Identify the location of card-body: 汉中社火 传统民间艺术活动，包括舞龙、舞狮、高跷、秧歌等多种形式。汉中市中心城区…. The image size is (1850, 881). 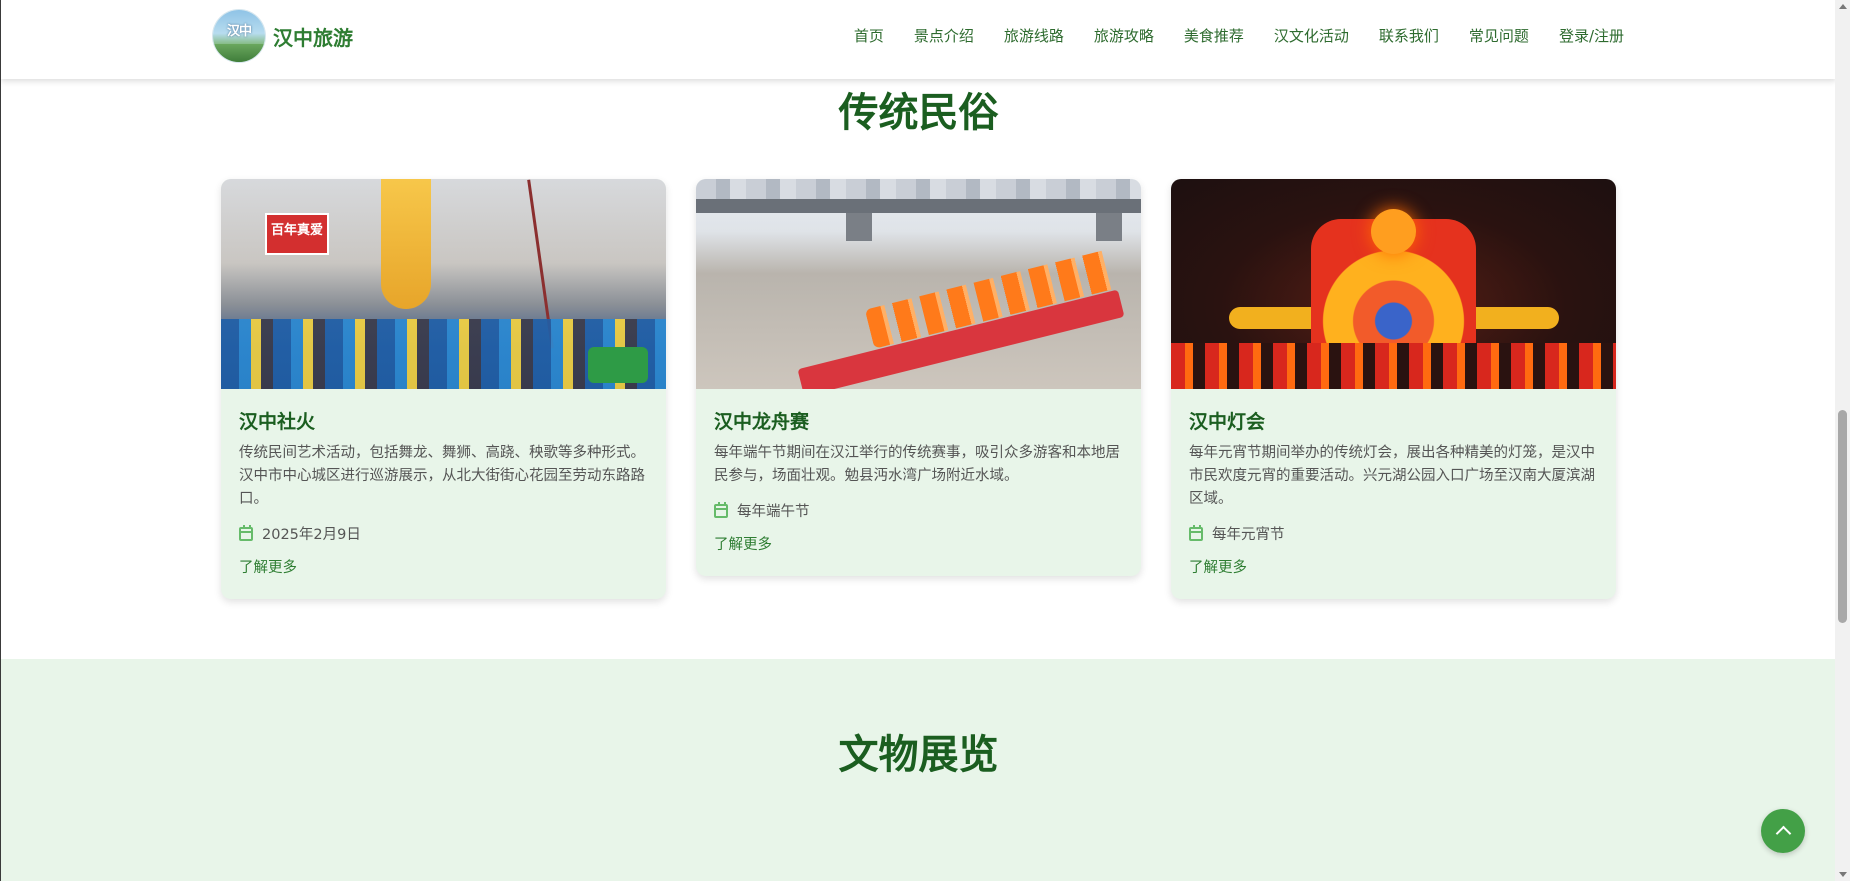
(443, 494).